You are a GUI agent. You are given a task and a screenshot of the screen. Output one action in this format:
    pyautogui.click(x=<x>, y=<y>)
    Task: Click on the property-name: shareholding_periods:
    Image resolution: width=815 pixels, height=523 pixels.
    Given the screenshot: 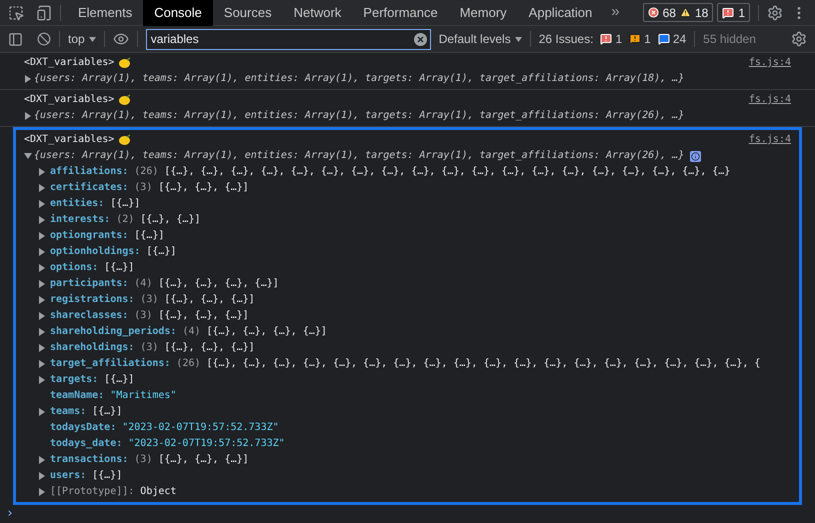 What is the action you would take?
    pyautogui.click(x=113, y=331)
    